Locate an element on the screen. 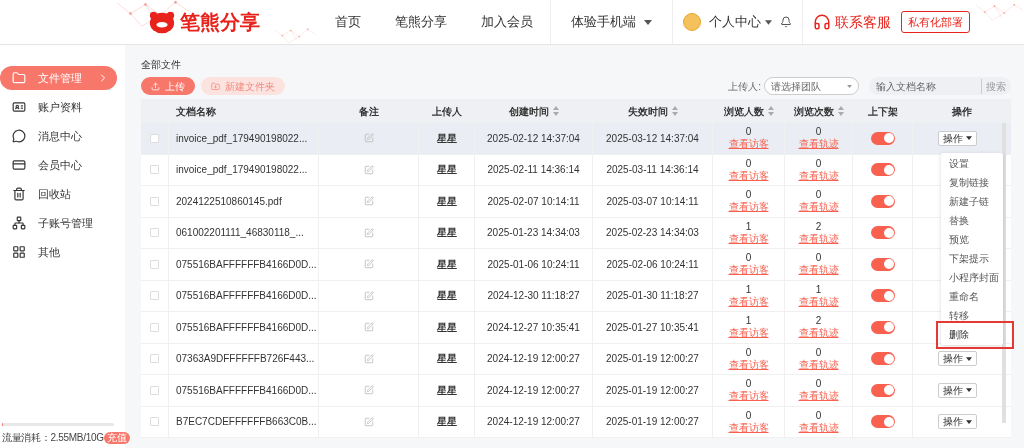  created-time: 2025-02-12 14:37:04 is located at coordinates (533, 138).